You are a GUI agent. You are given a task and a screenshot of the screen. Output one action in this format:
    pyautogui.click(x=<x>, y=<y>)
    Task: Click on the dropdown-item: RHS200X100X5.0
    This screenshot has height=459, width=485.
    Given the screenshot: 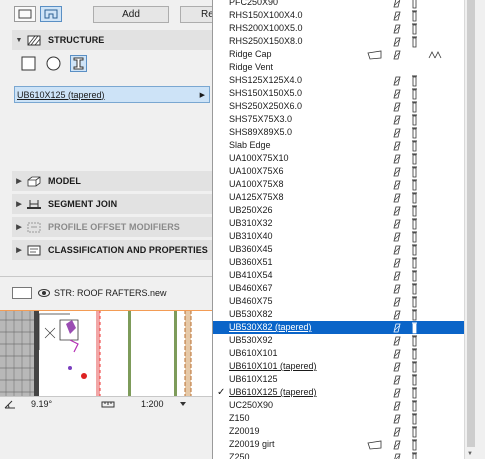 What is the action you would take?
    pyautogui.click(x=339, y=28)
    